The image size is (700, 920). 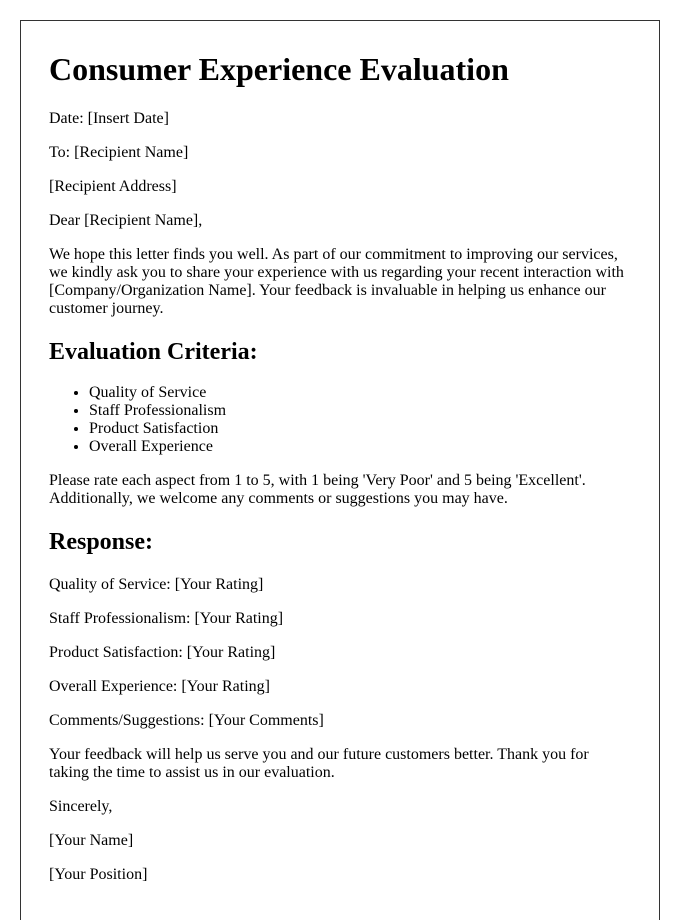 What do you see at coordinates (81, 806) in the screenshot?
I see `signoff: Sincerely,` at bounding box center [81, 806].